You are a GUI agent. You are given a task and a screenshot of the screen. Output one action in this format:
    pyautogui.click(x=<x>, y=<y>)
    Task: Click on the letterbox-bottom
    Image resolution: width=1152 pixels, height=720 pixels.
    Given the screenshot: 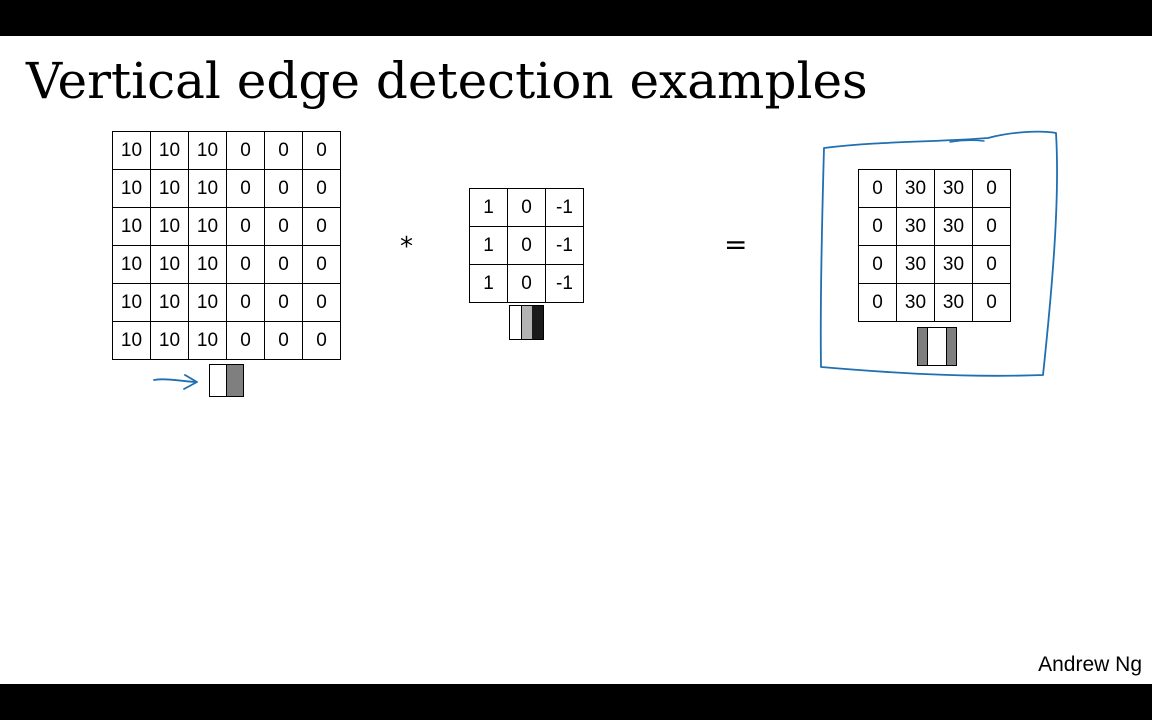 What is the action you would take?
    pyautogui.click(x=576, y=702)
    